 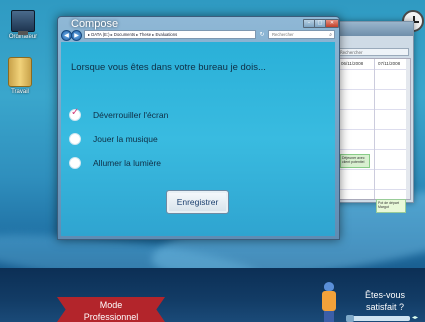 I want to click on satisfaction-prompt: Êtes-vous satisfait ?, so click(x=385, y=301).